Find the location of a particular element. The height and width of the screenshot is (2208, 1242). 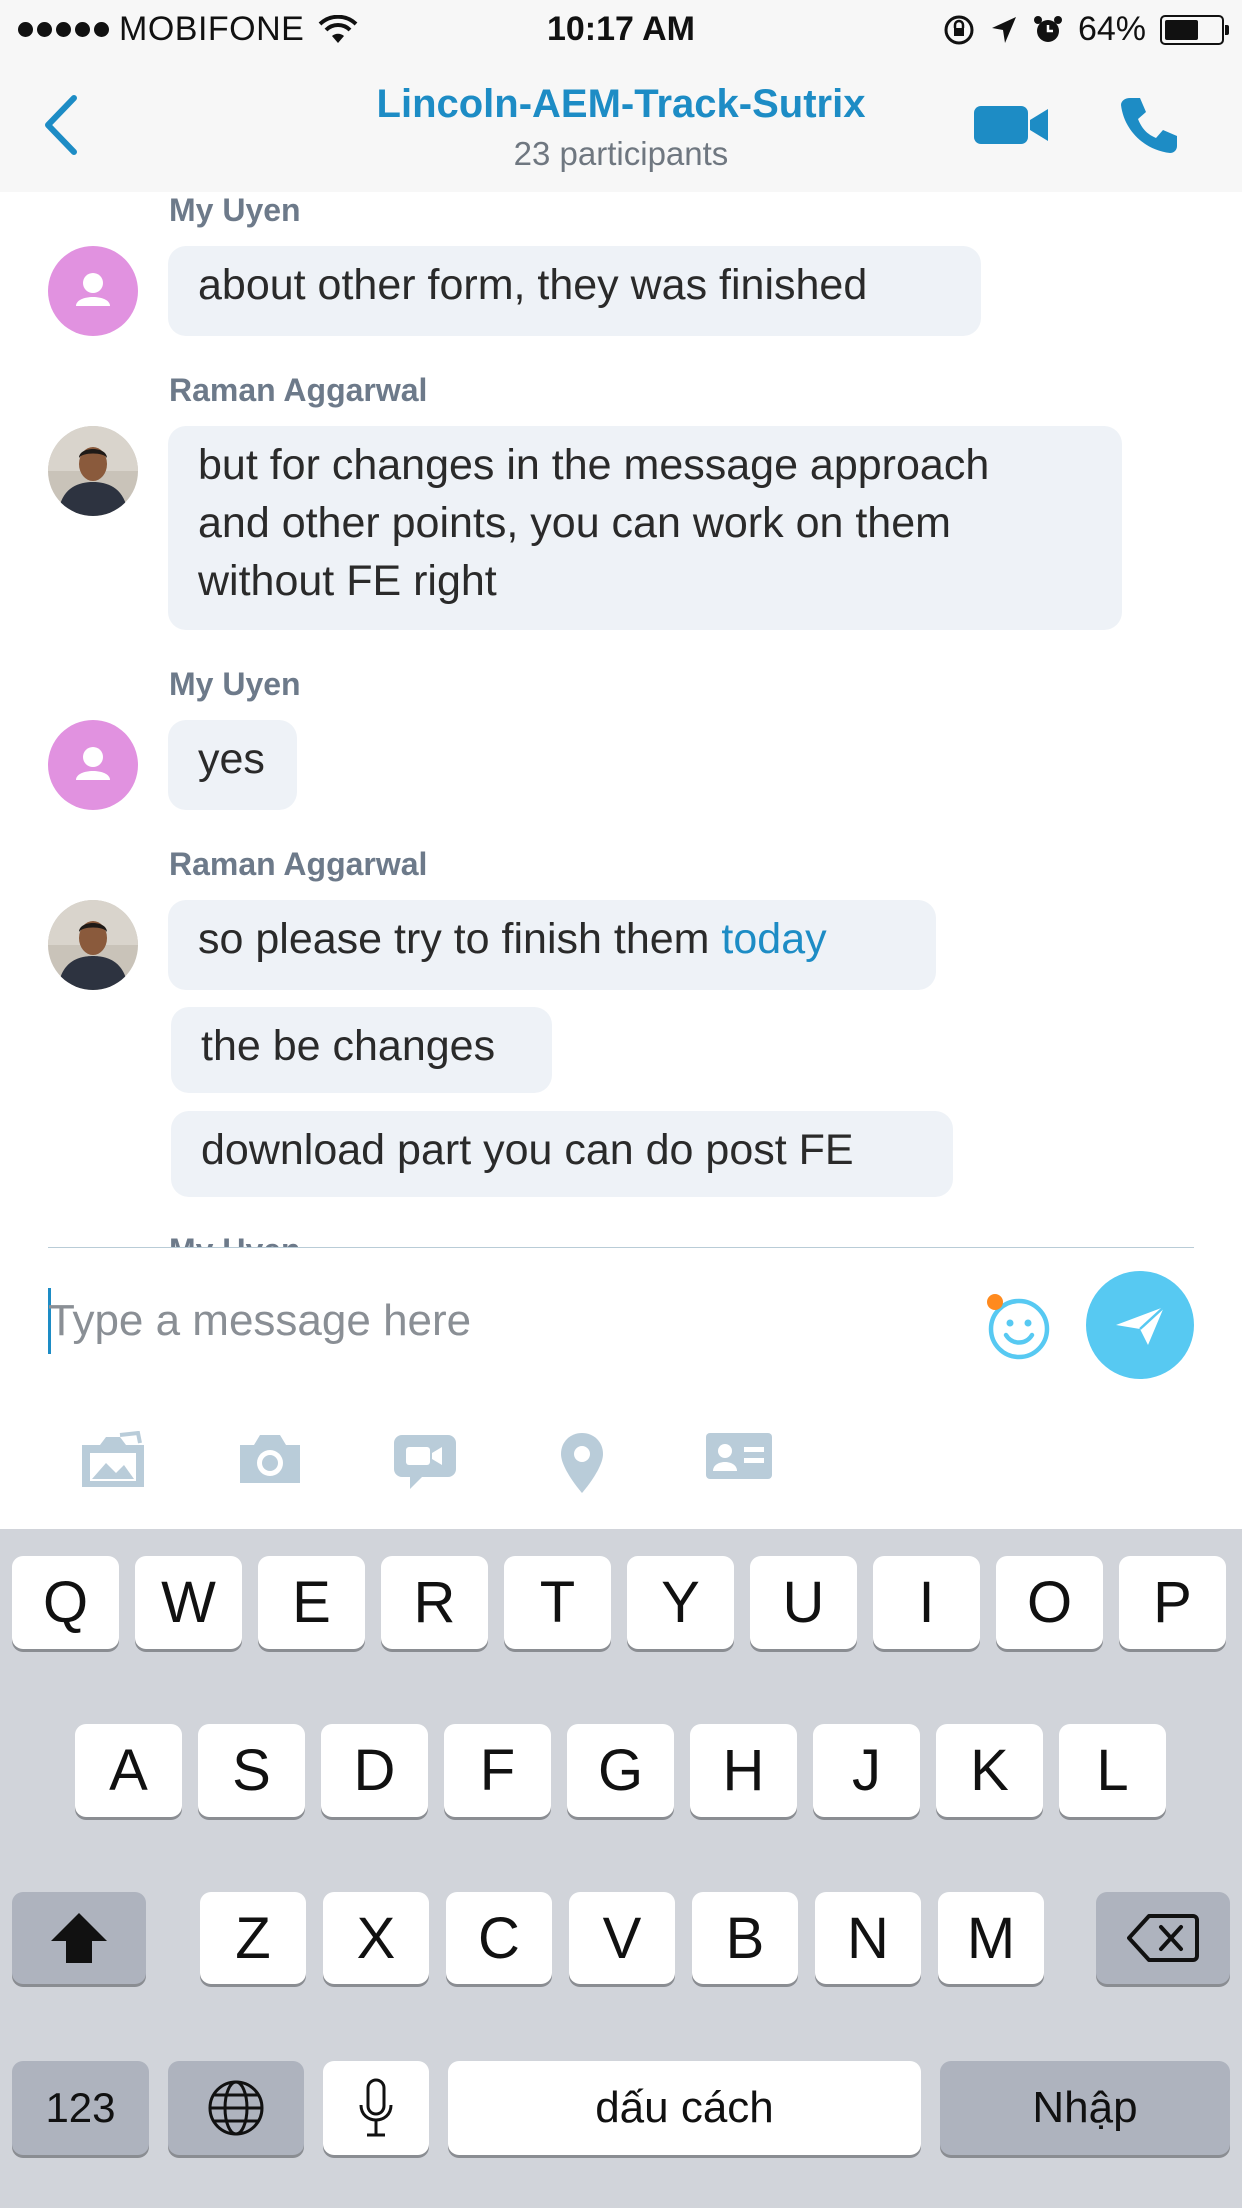

message-text-line: but for changes in the message approach is located at coordinates (594, 465).